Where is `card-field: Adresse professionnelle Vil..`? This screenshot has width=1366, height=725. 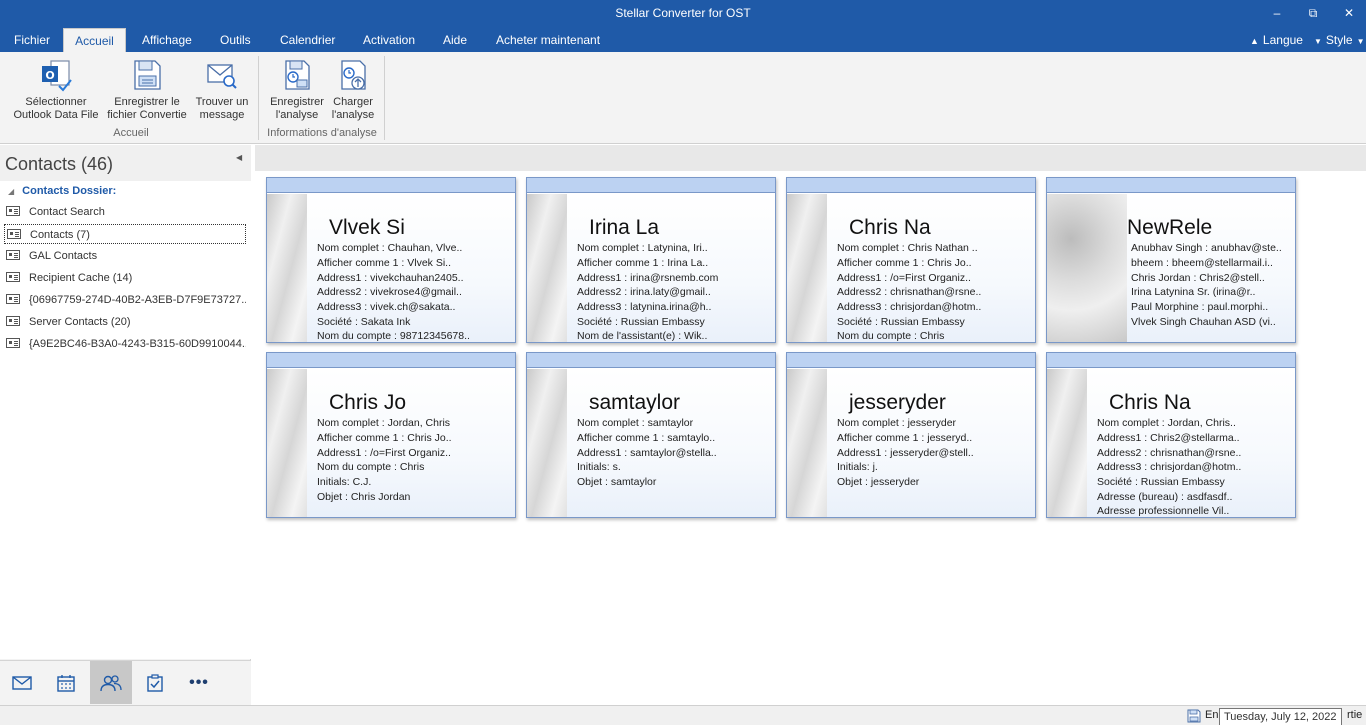
card-field: Adresse professionnelle Vil.. is located at coordinates (1163, 511).